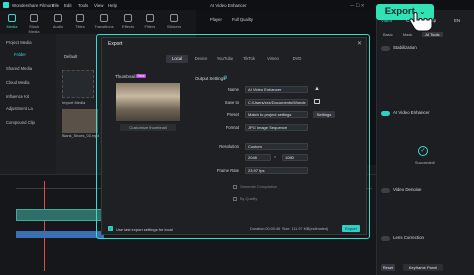  Describe the element at coordinates (125, 76) in the screenshot. I see `thumbnail-label: Thumbnail` at that location.